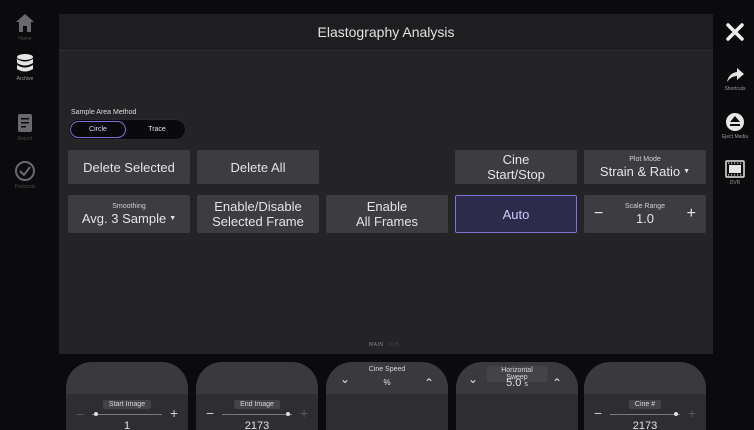  I want to click on cine-speed-knob: Cine Speed ⌄ ⌃ %, so click(387, 396).